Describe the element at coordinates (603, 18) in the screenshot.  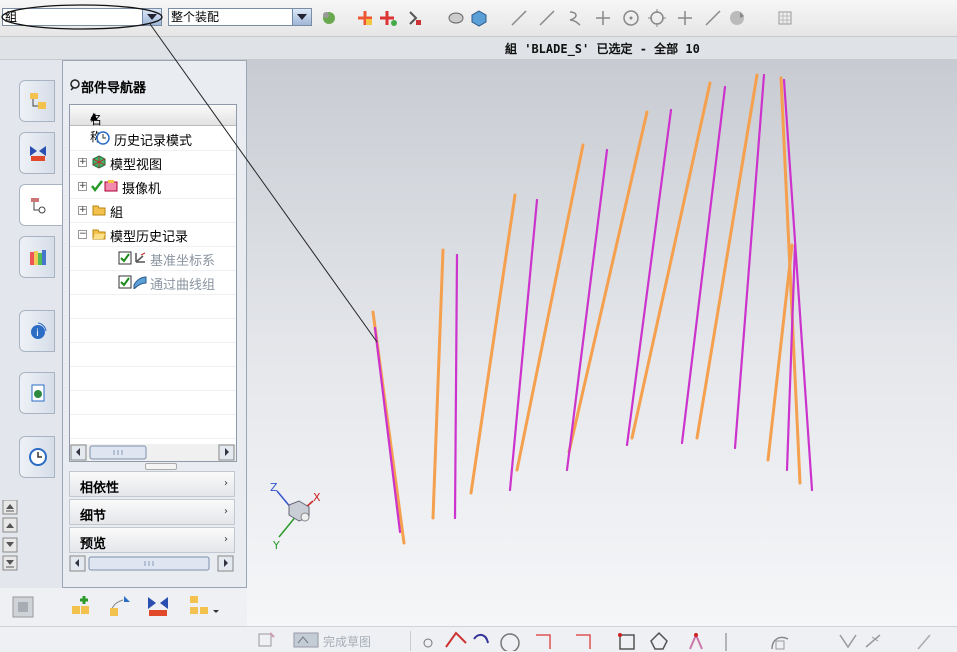
I see `point-icon` at that location.